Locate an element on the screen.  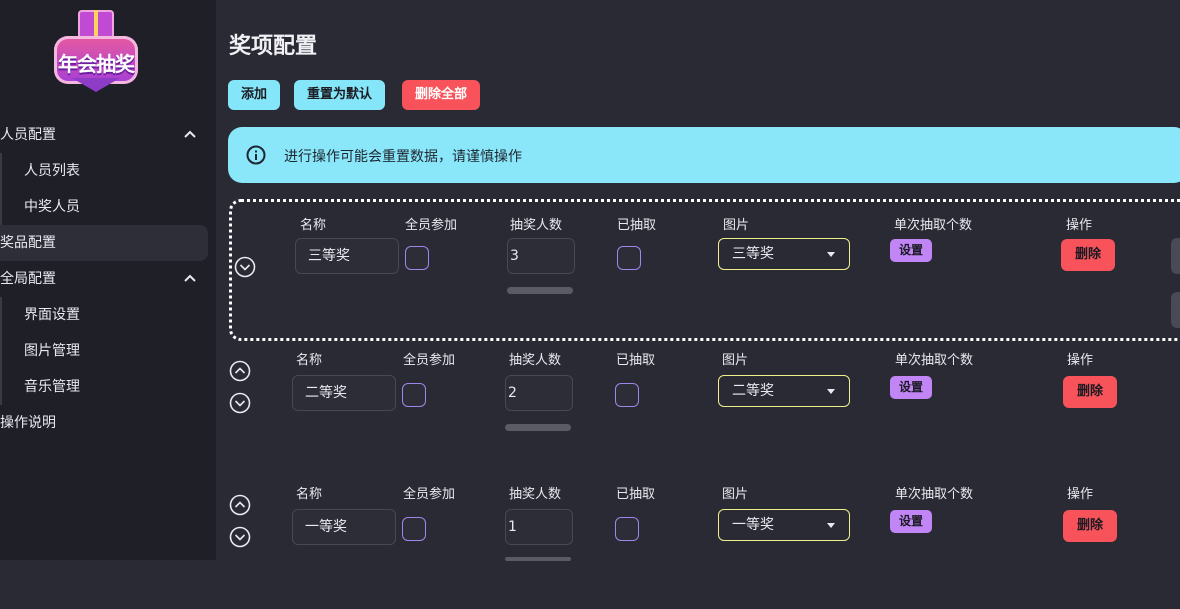
sidebar-item-music-manage: 音乐管理 is located at coordinates (40, 387).